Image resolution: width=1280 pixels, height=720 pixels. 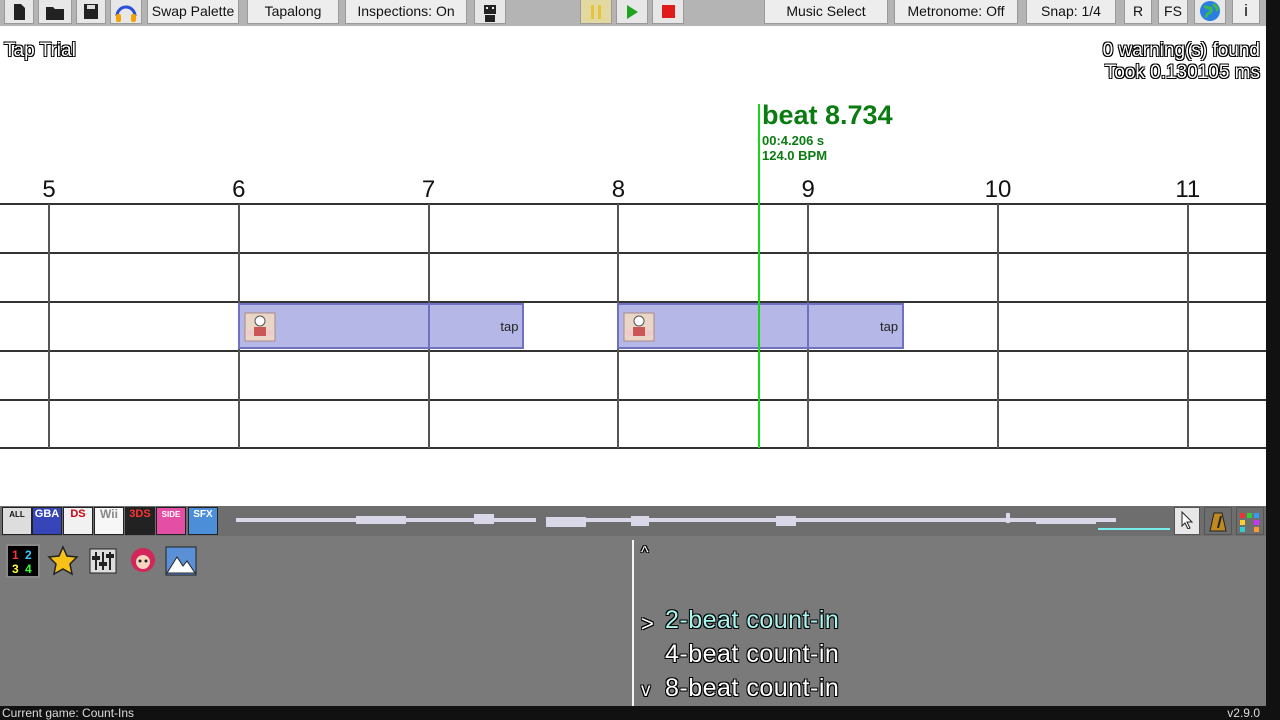 I want to click on selection-arrow: >, so click(x=647, y=623).